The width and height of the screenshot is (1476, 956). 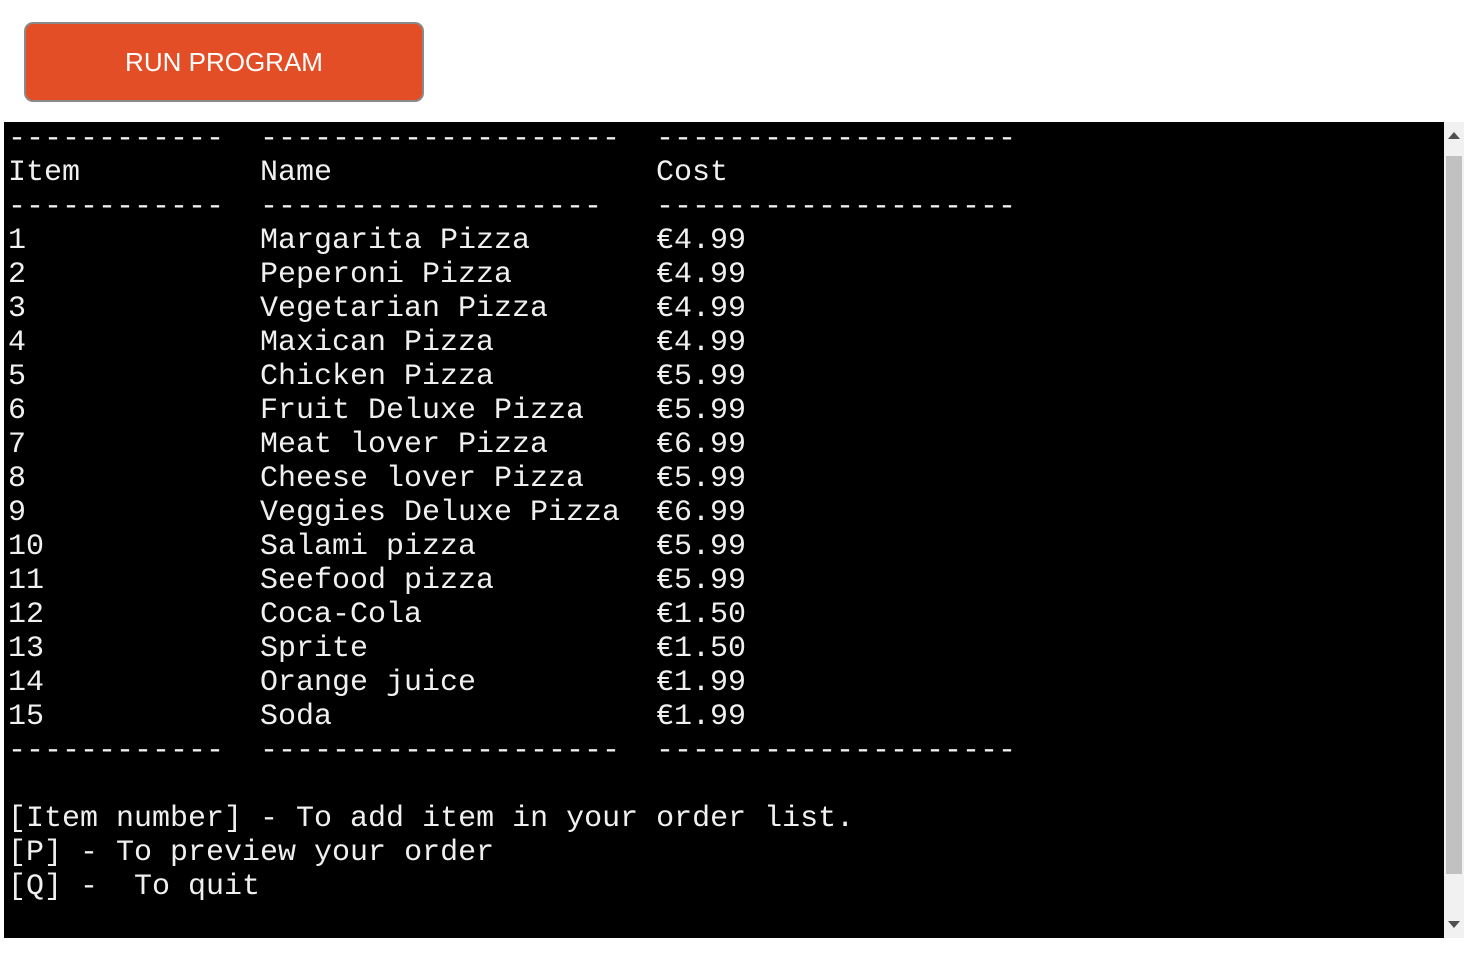 What do you see at coordinates (341, 615) in the screenshot?
I see `row-name: Coca-Cola` at bounding box center [341, 615].